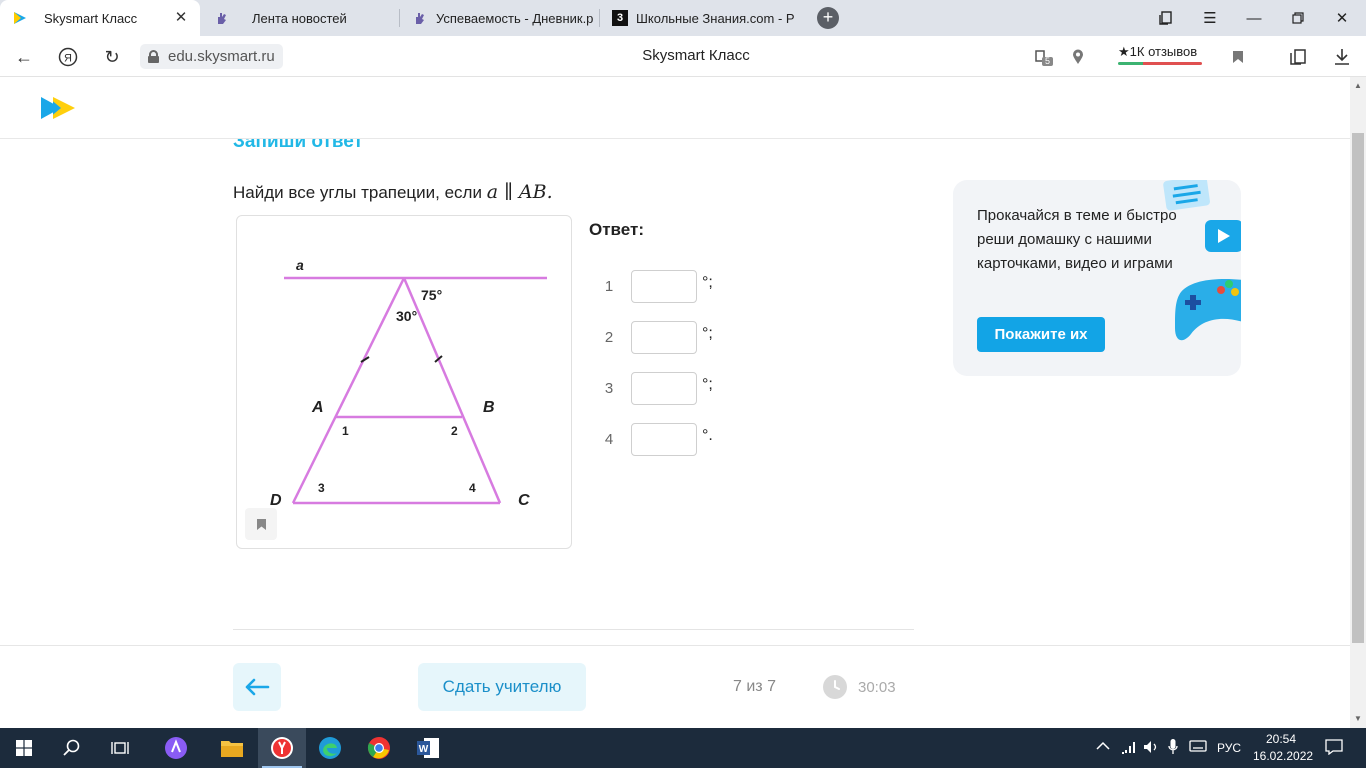 This screenshot has width=1366, height=768. I want to click on angle-label-2: 2, so click(454, 431).